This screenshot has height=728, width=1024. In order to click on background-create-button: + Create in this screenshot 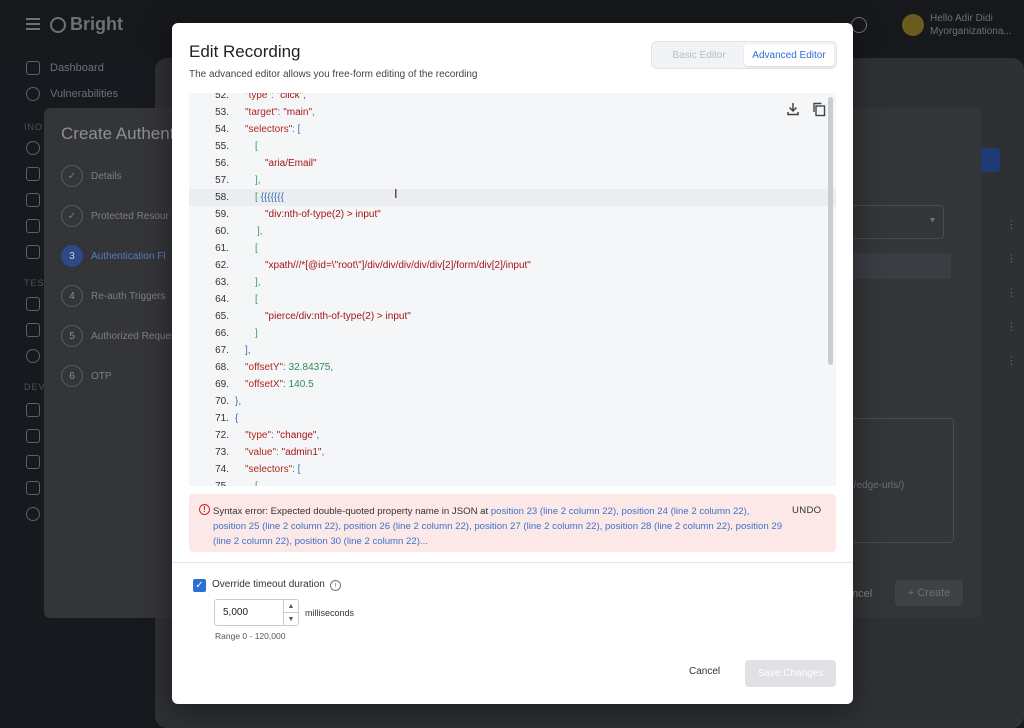, I will do `click(929, 593)`.